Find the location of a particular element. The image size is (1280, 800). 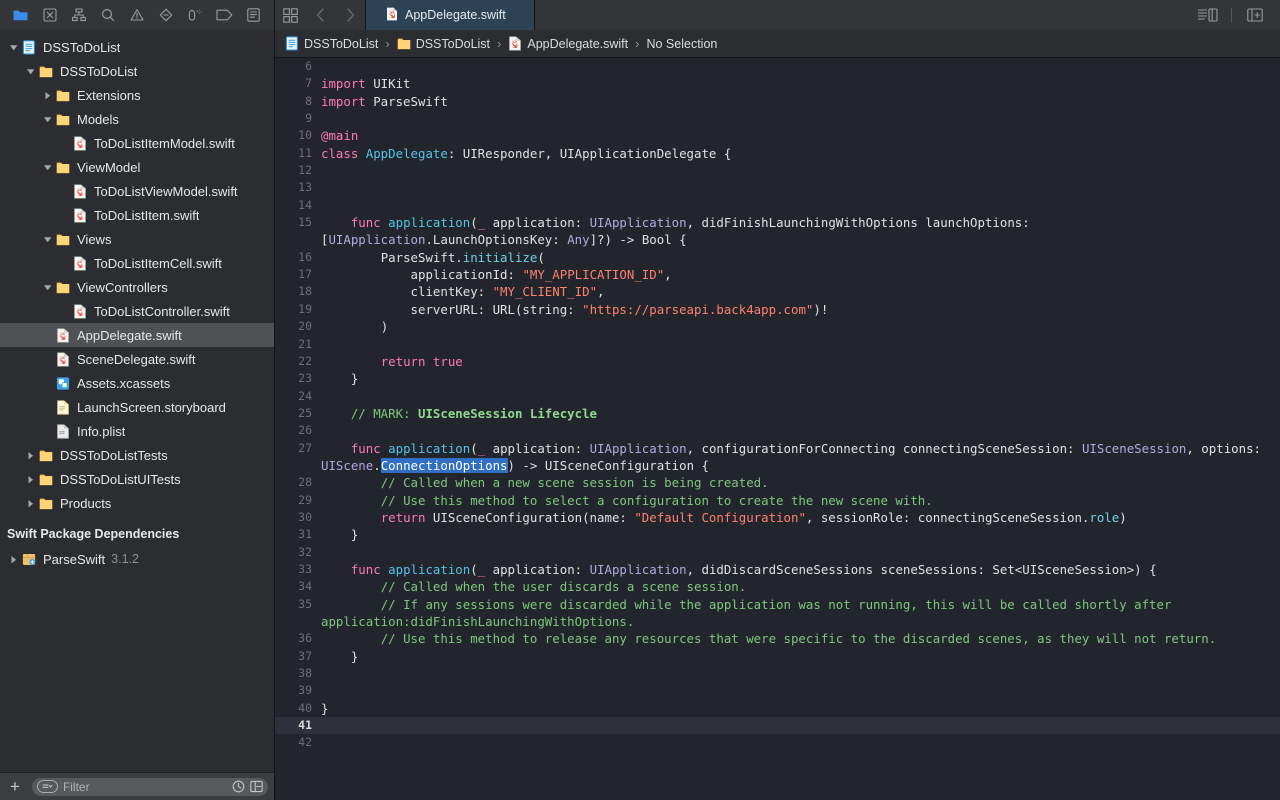

code-line-37: 37 } is located at coordinates (777, 656).